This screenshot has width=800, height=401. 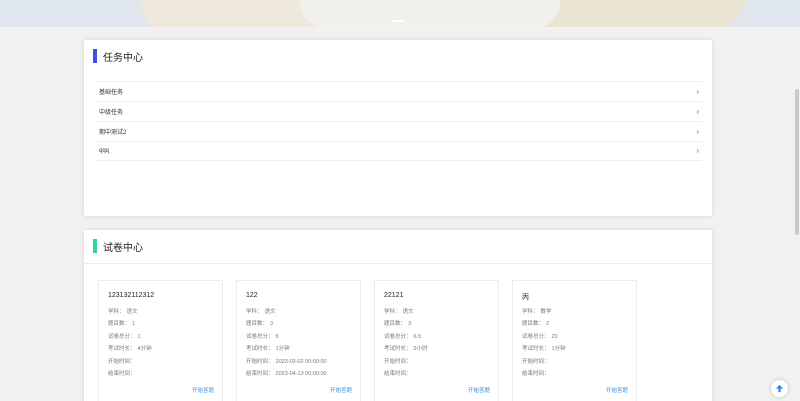 What do you see at coordinates (579, 312) in the screenshot?
I see `subject-row: 学科： 数学` at bounding box center [579, 312].